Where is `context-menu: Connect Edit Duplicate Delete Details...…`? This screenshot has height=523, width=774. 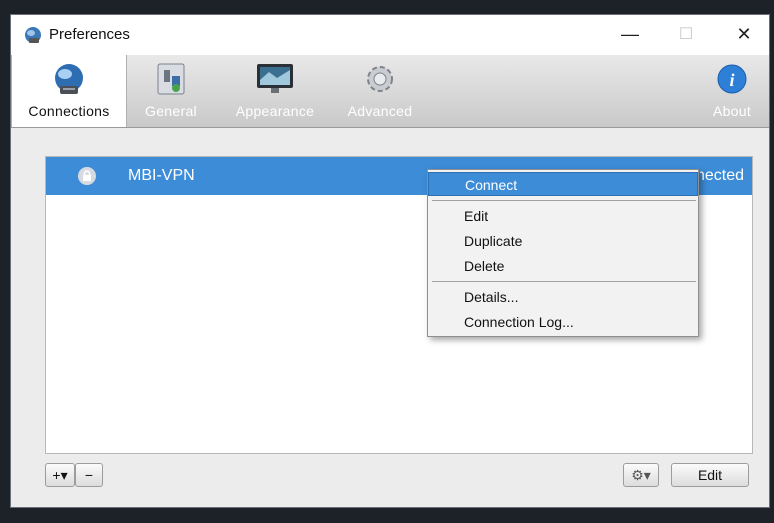 context-menu: Connect Edit Duplicate Delete Details...… is located at coordinates (563, 253).